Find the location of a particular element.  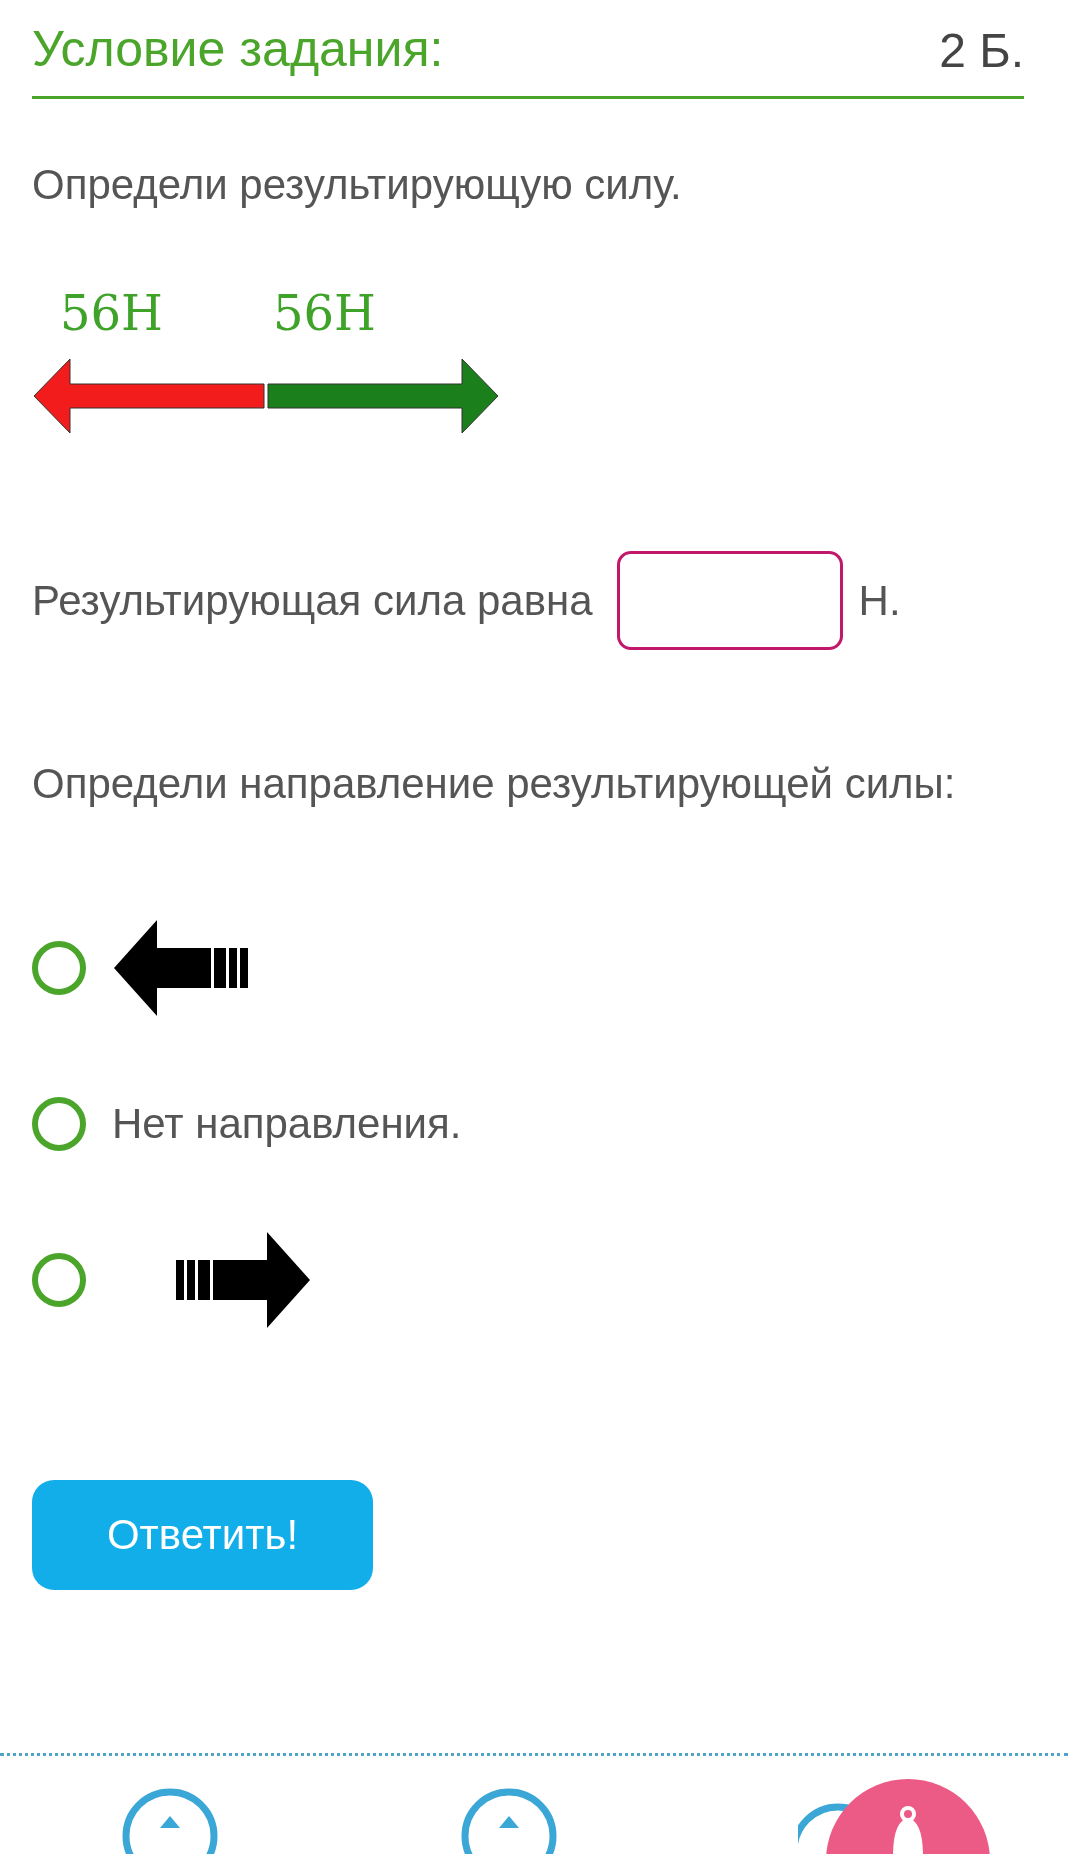

unit-label: Н. is located at coordinates (879, 600).